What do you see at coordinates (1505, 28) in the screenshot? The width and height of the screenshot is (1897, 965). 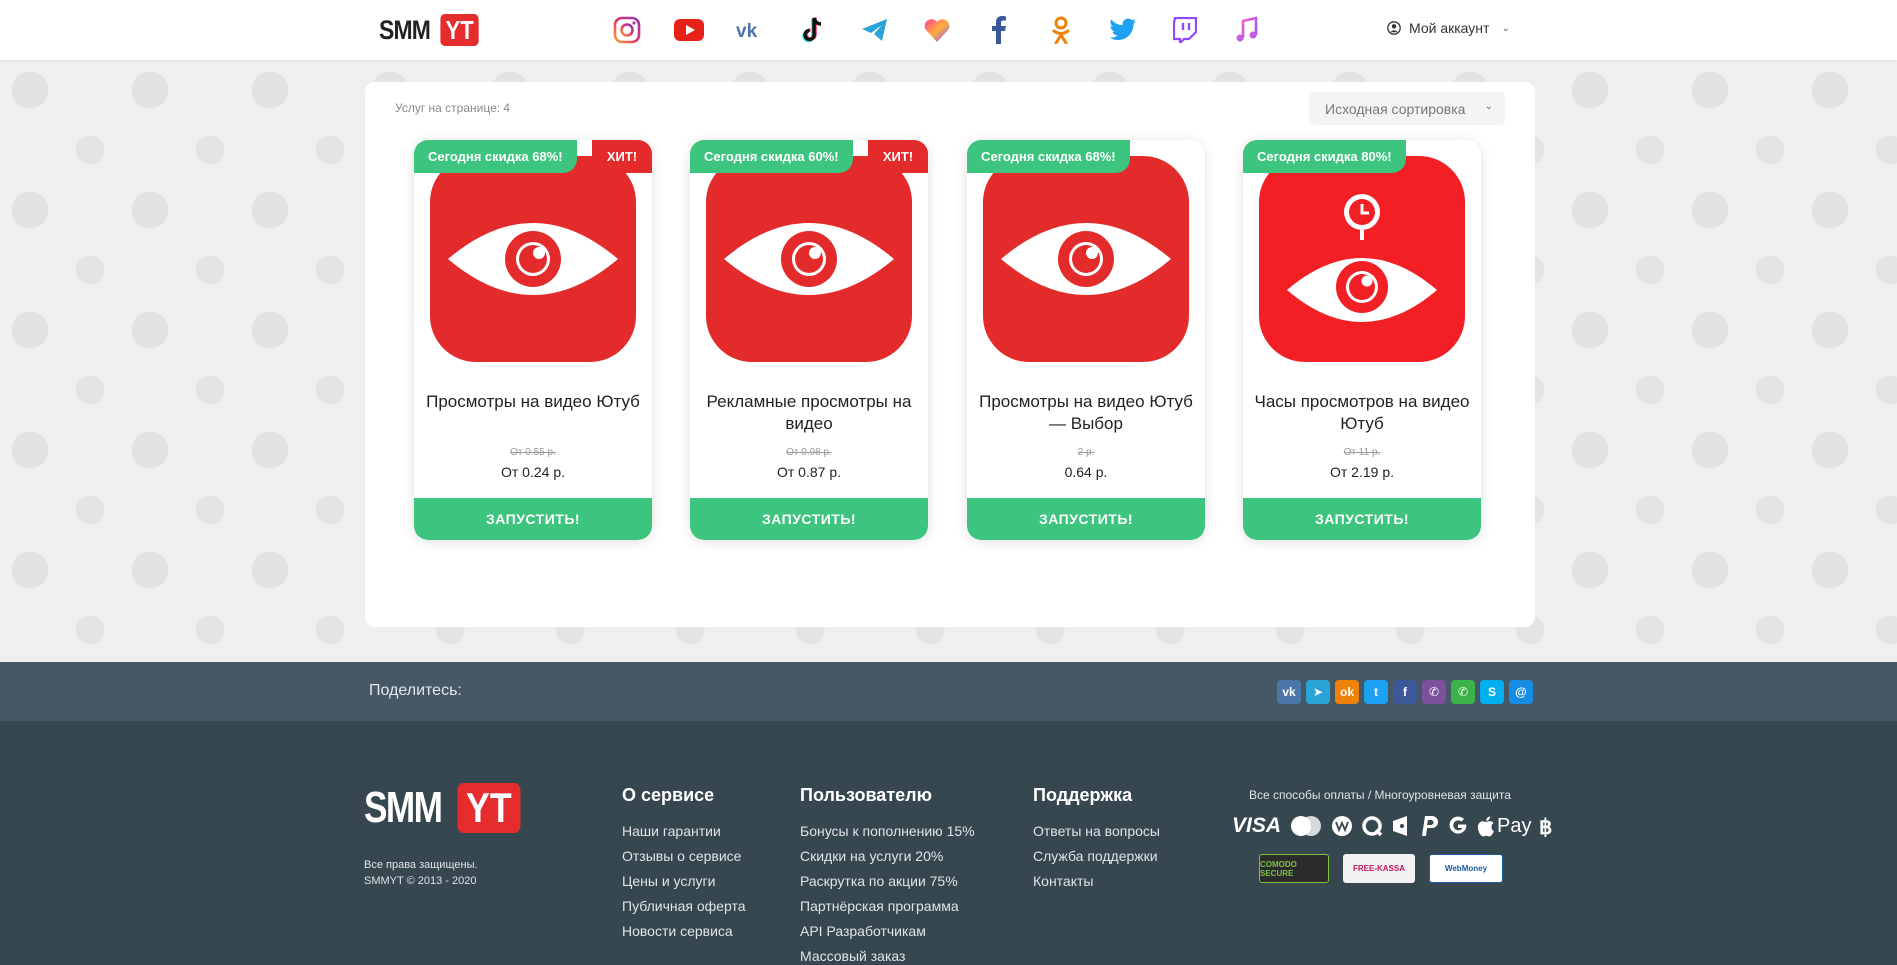 I see `chevron-down-icon: ⌄` at bounding box center [1505, 28].